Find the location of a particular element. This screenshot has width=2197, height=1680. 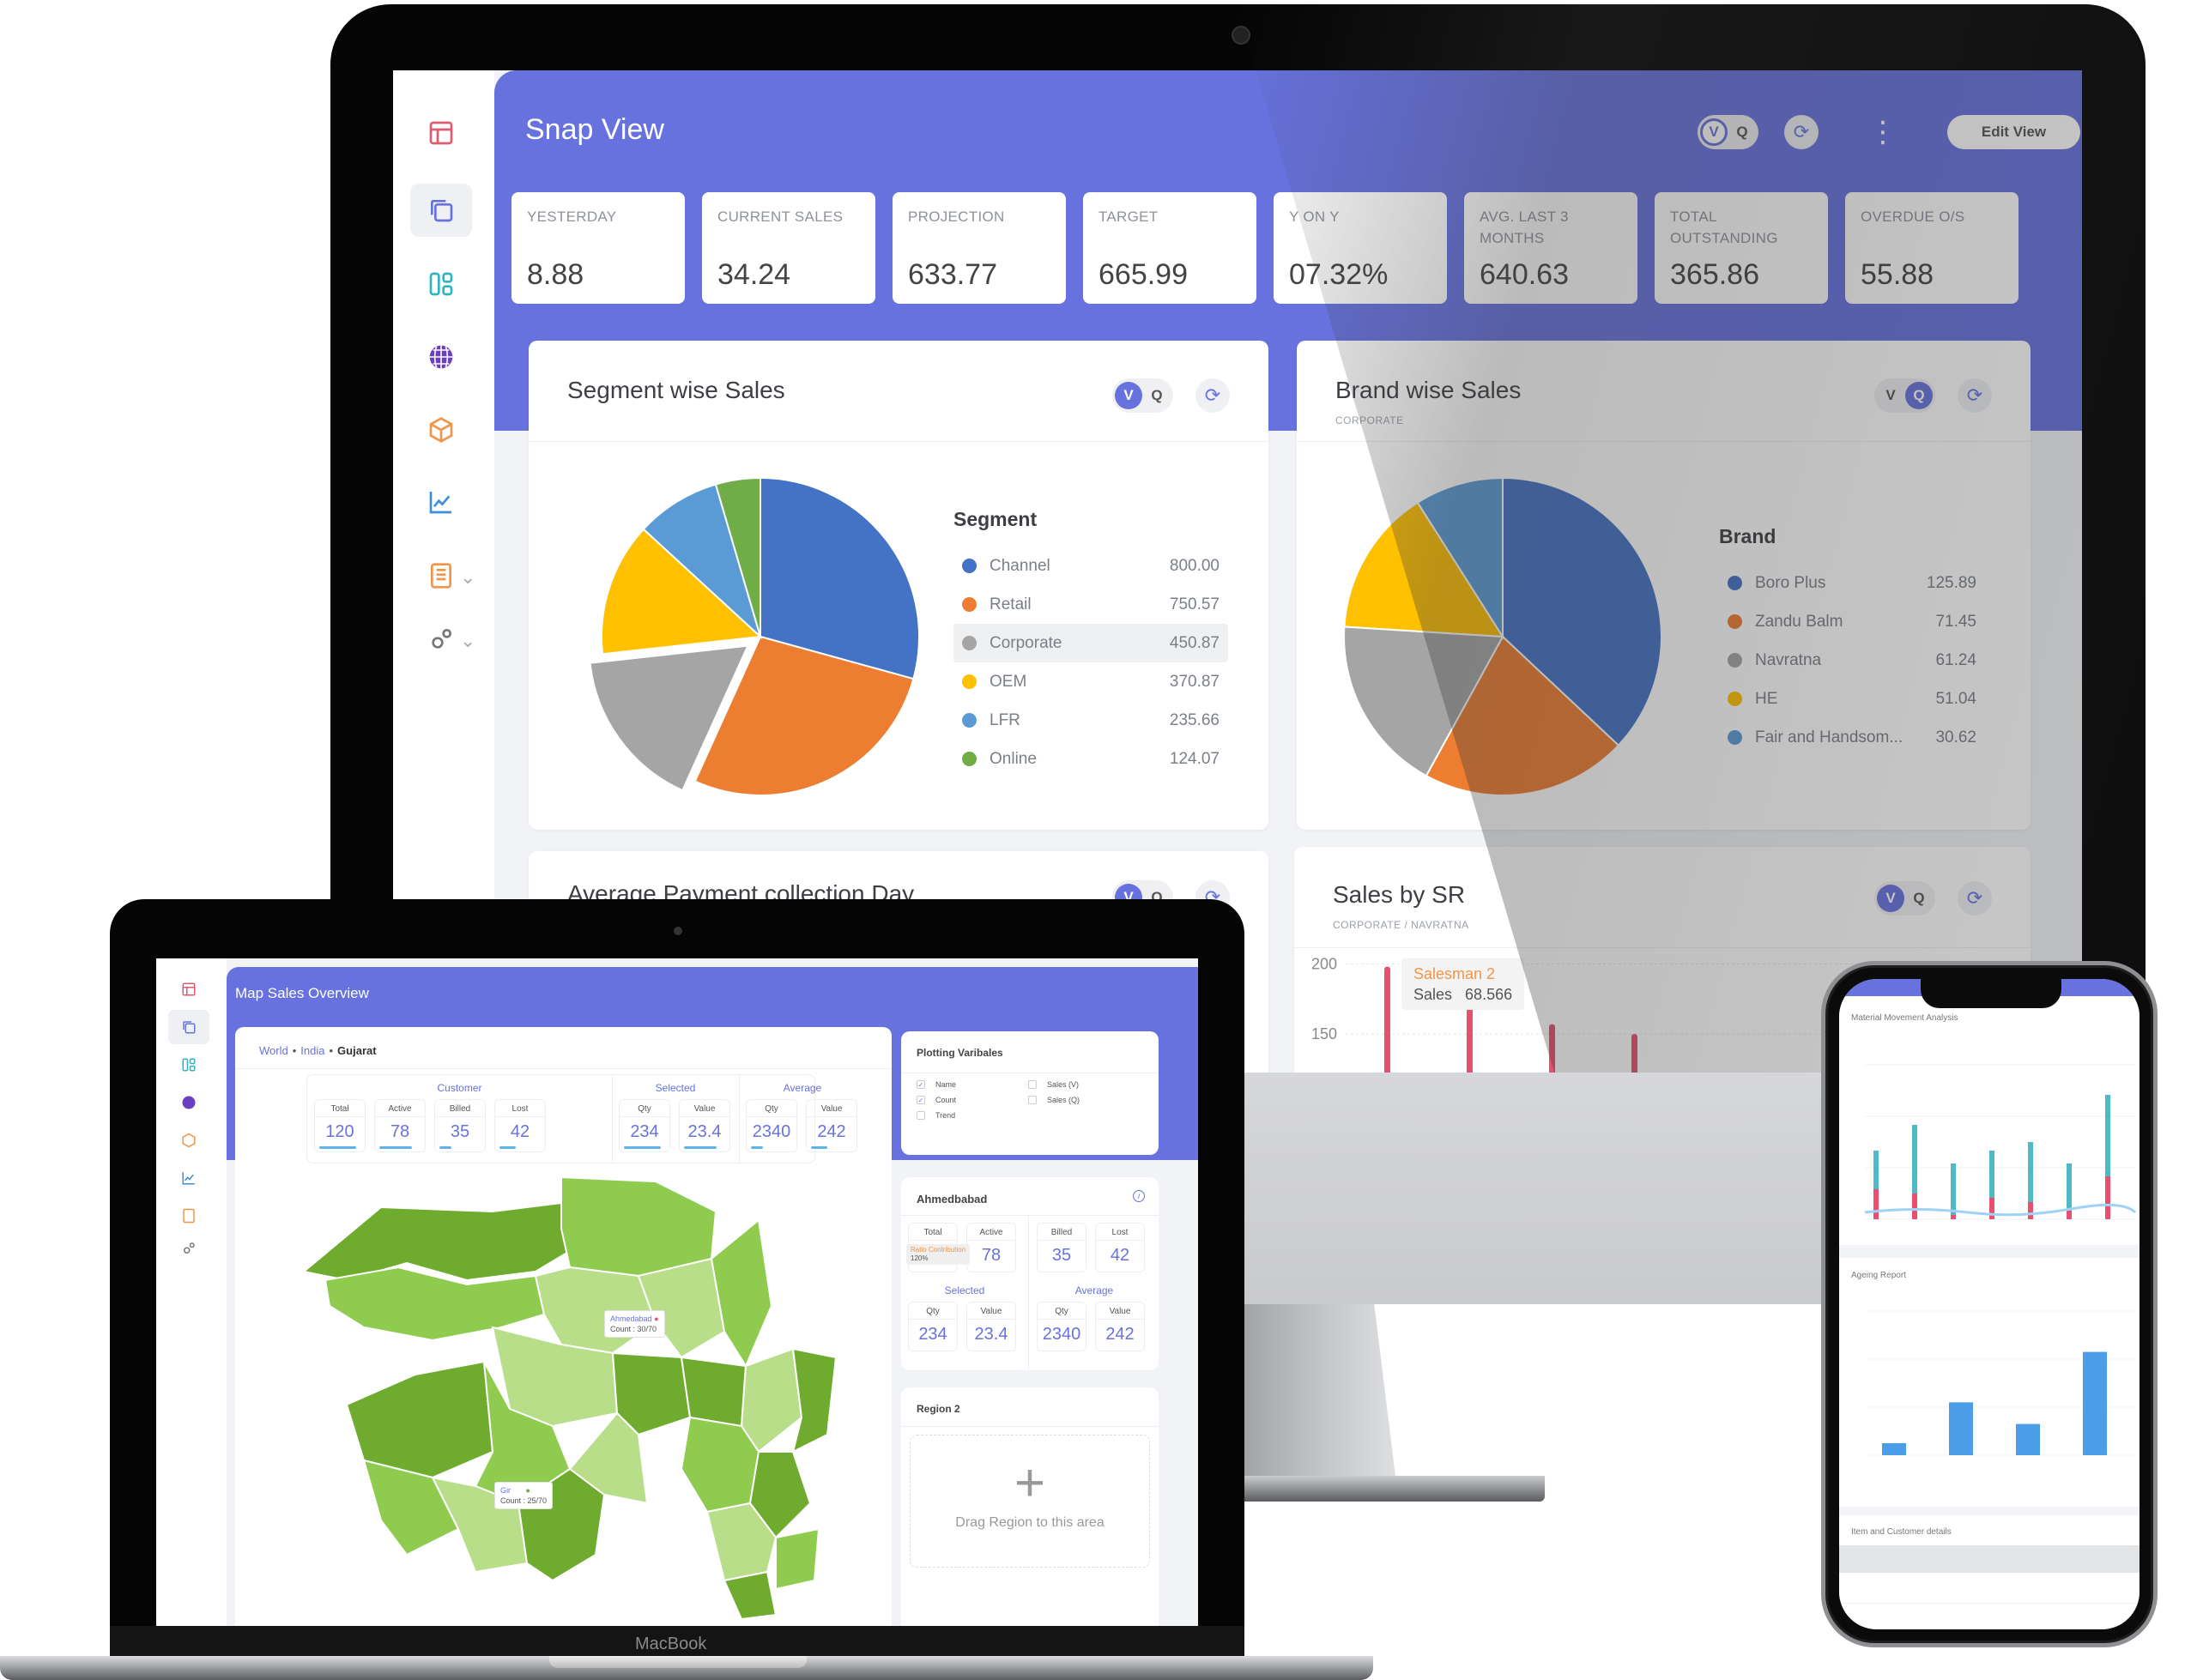

settings-icon is located at coordinates (188, 1249).